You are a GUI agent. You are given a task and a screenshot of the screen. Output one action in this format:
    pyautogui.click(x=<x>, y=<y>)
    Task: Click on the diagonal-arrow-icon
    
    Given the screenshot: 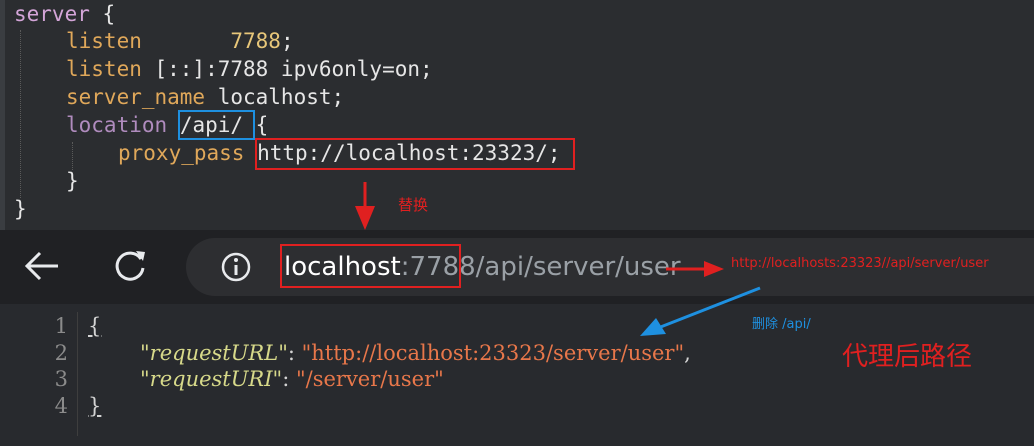 What is the action you would take?
    pyautogui.click(x=700, y=311)
    